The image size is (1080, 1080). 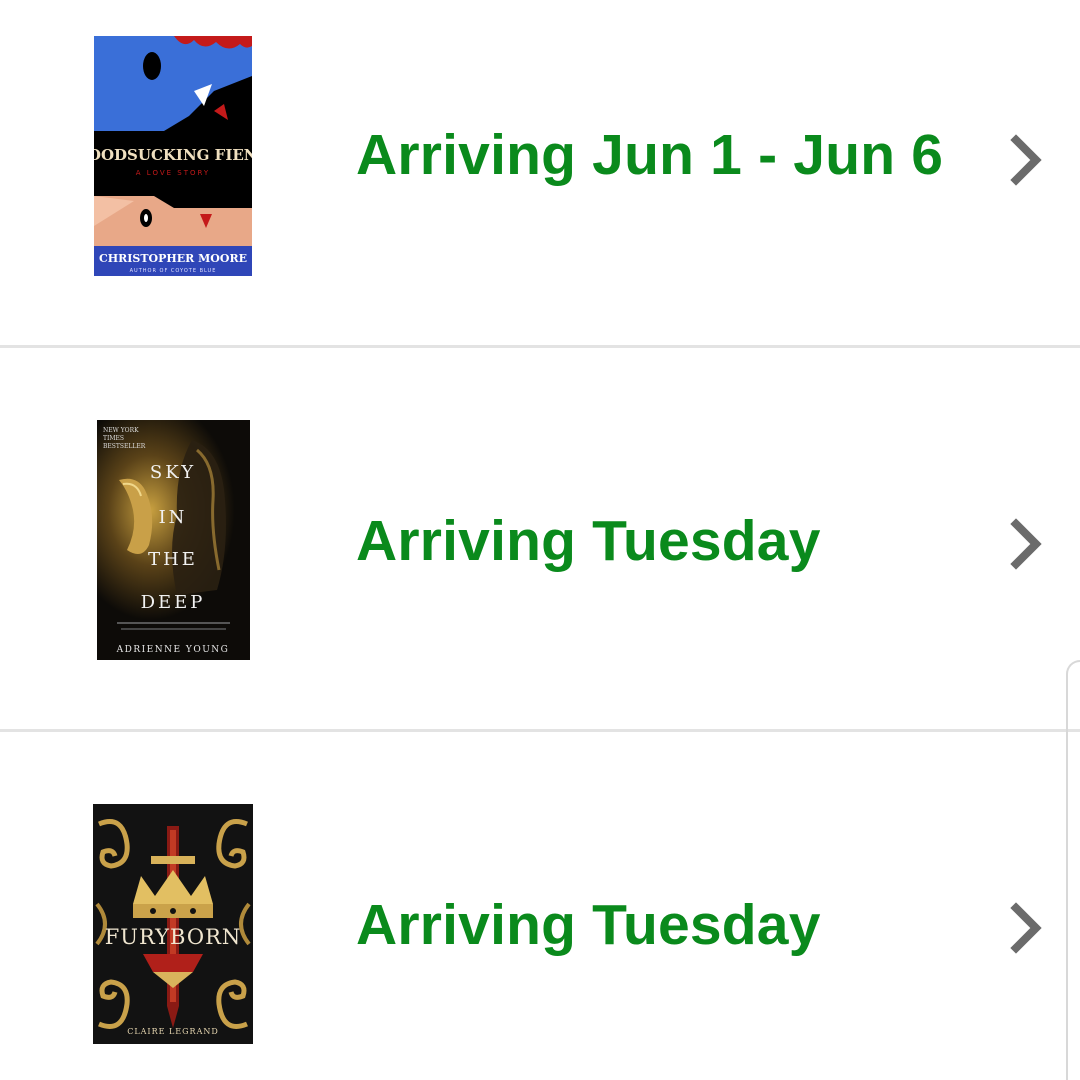 I want to click on cover-title-line: IN, so click(x=173, y=517).